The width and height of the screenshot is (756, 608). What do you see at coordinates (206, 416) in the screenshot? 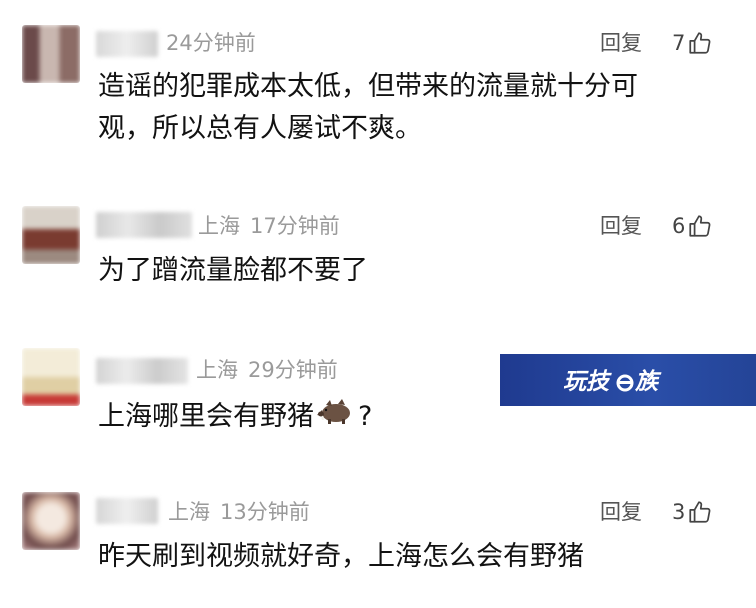
I see `comment-text-line: 上海哪里会有野猪` at bounding box center [206, 416].